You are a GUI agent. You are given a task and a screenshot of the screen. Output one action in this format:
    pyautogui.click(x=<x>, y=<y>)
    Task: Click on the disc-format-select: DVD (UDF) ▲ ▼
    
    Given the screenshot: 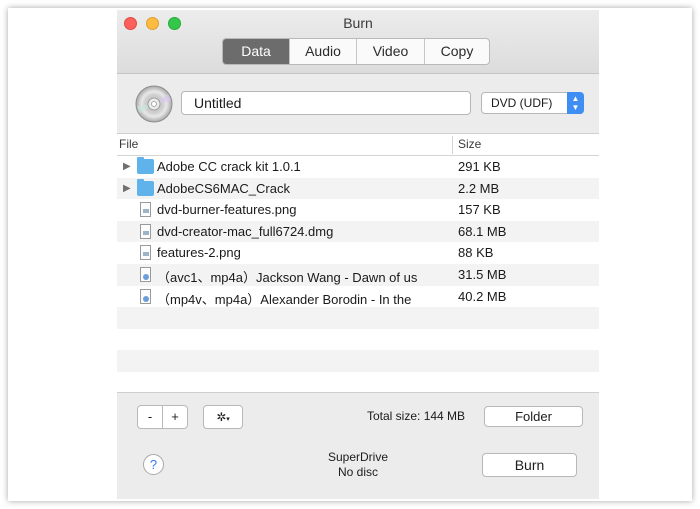 What is the action you would take?
    pyautogui.click(x=532, y=103)
    